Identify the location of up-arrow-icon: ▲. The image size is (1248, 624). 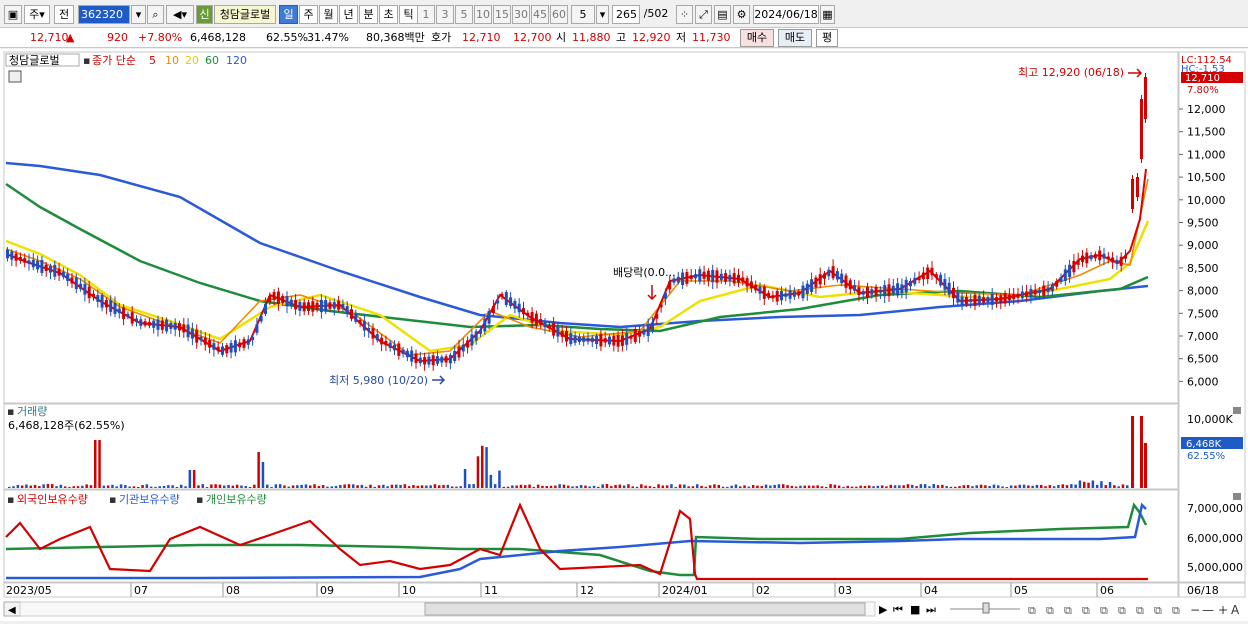
(70, 37).